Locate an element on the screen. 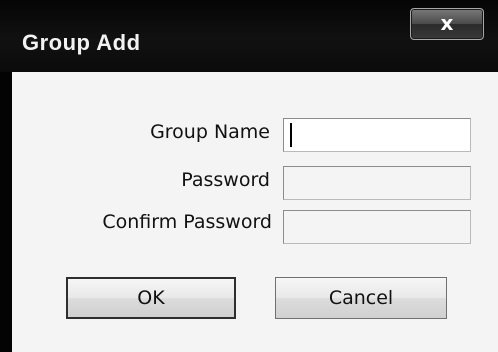 Image resolution: width=498 pixels, height=352 pixels. group-name-input is located at coordinates (377, 135).